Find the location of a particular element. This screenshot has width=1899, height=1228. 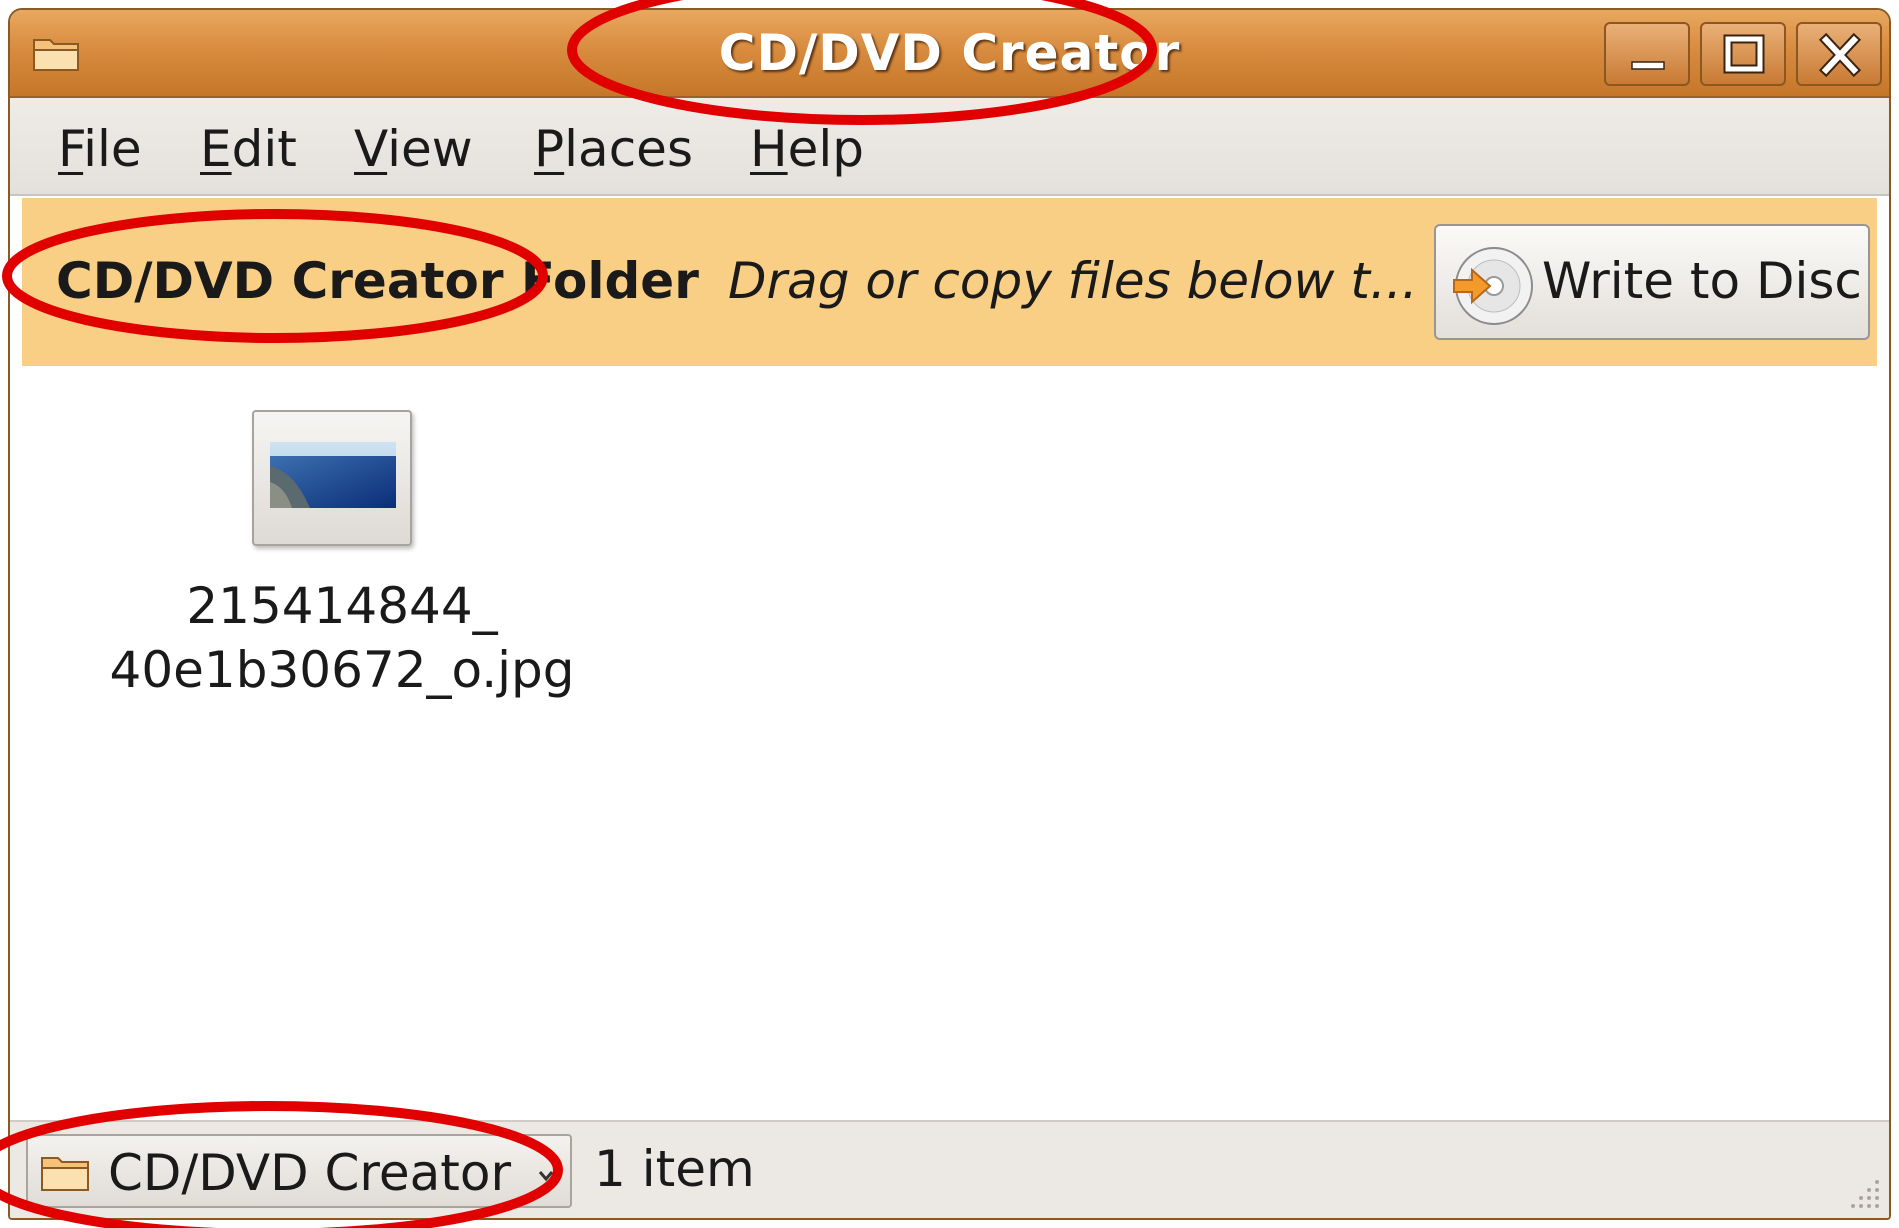

image-thumbnail-icon is located at coordinates (332, 478).